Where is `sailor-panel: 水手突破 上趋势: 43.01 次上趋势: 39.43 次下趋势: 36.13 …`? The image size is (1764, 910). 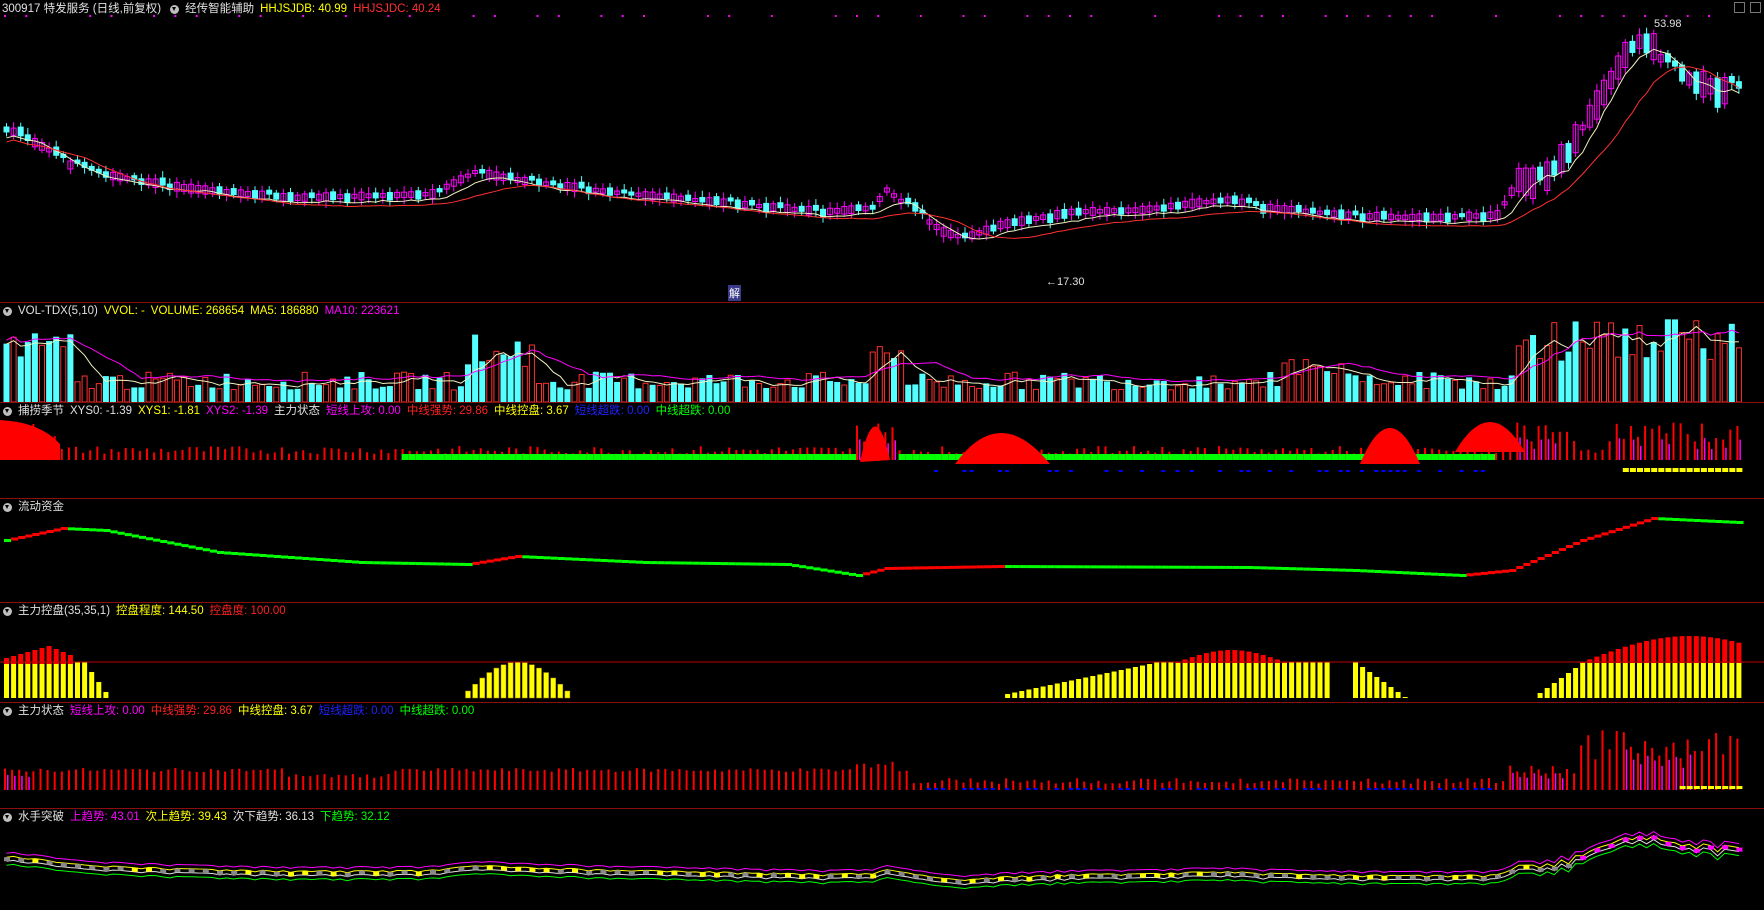
sailor-panel: 水手突破 上趋势: 43.01 次上趋势: 39.43 次下趋势: 36.13 … is located at coordinates (882, 859).